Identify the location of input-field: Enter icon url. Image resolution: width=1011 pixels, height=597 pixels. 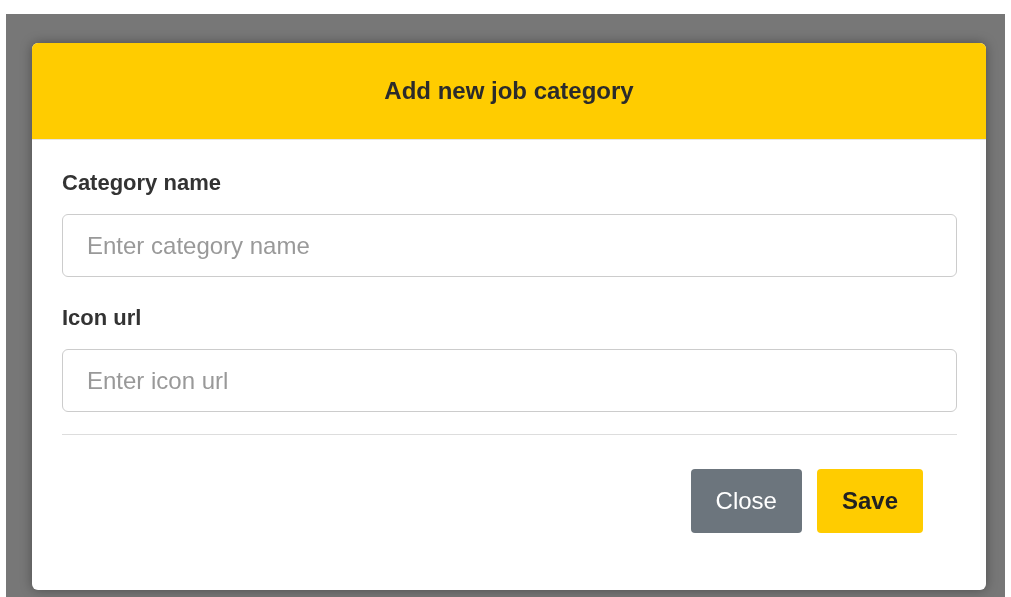
(509, 380).